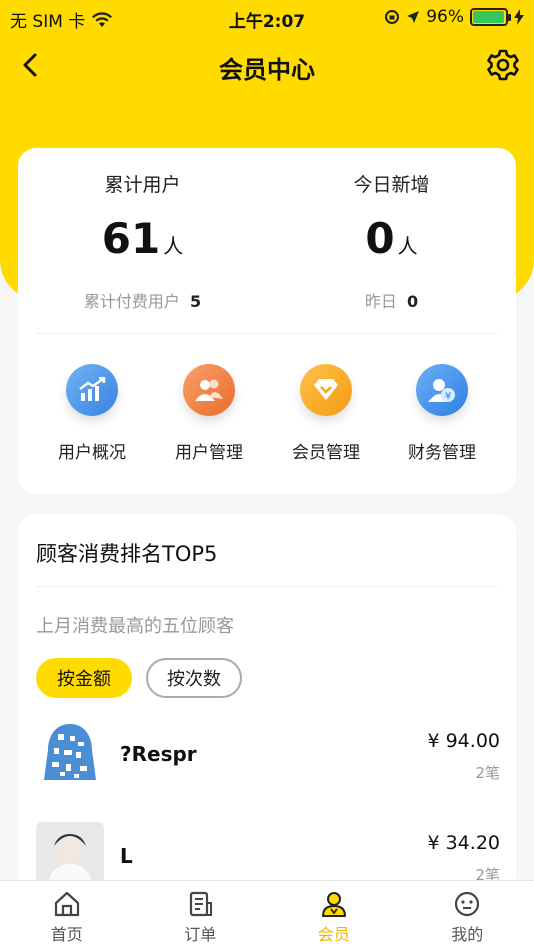 The width and height of the screenshot is (534, 950). I want to click on total-users-stat: 累计用户 61 人 累计付费用户 5, so click(142, 241).